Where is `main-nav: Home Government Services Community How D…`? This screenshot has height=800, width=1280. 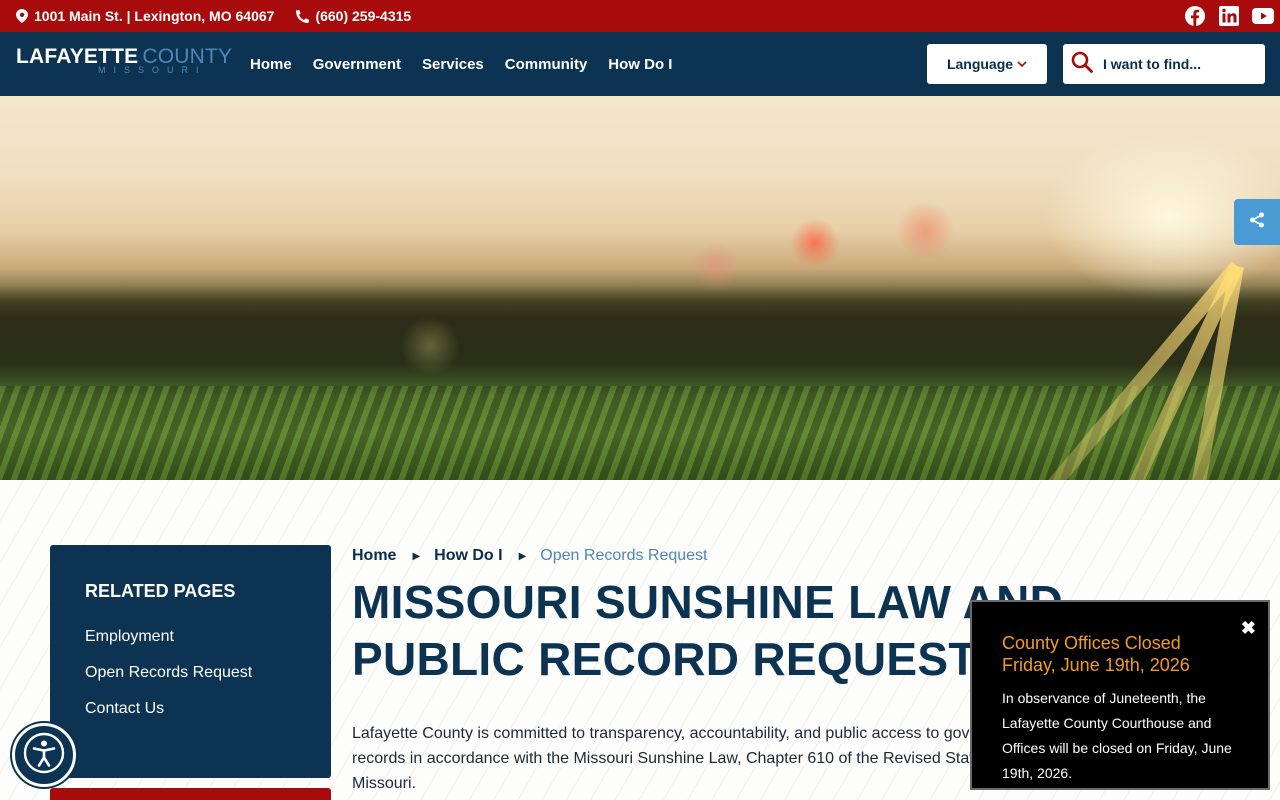 main-nav: Home Government Services Community How D… is located at coordinates (461, 64).